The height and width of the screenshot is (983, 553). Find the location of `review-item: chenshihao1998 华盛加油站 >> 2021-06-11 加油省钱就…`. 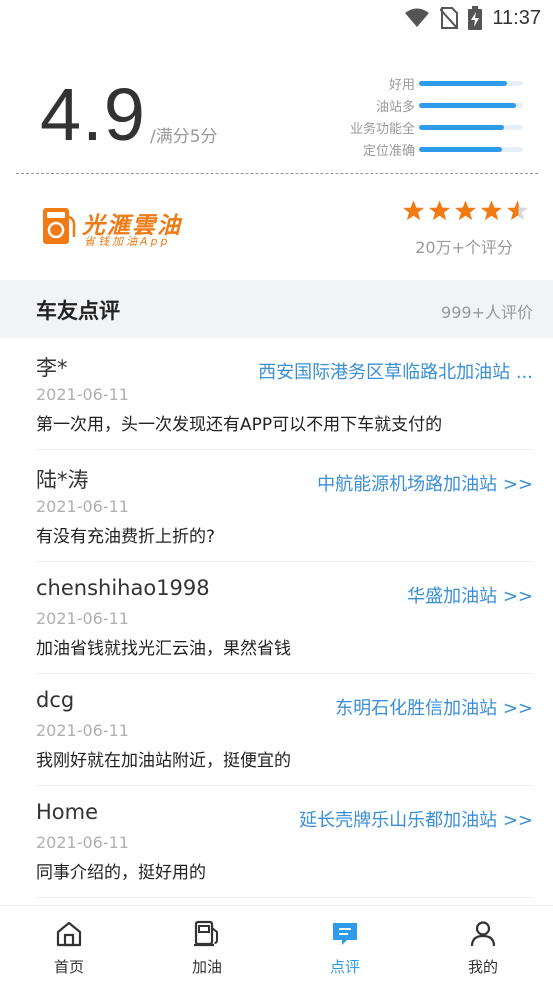

review-item: chenshihao1998 华盛加油站 >> 2021-06-11 加油省钱就… is located at coordinates (276, 618).